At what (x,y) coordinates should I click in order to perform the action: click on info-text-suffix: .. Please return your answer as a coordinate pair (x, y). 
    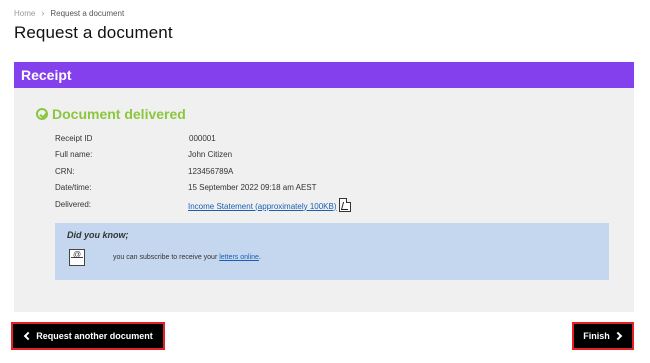
    Looking at the image, I should click on (259, 257).